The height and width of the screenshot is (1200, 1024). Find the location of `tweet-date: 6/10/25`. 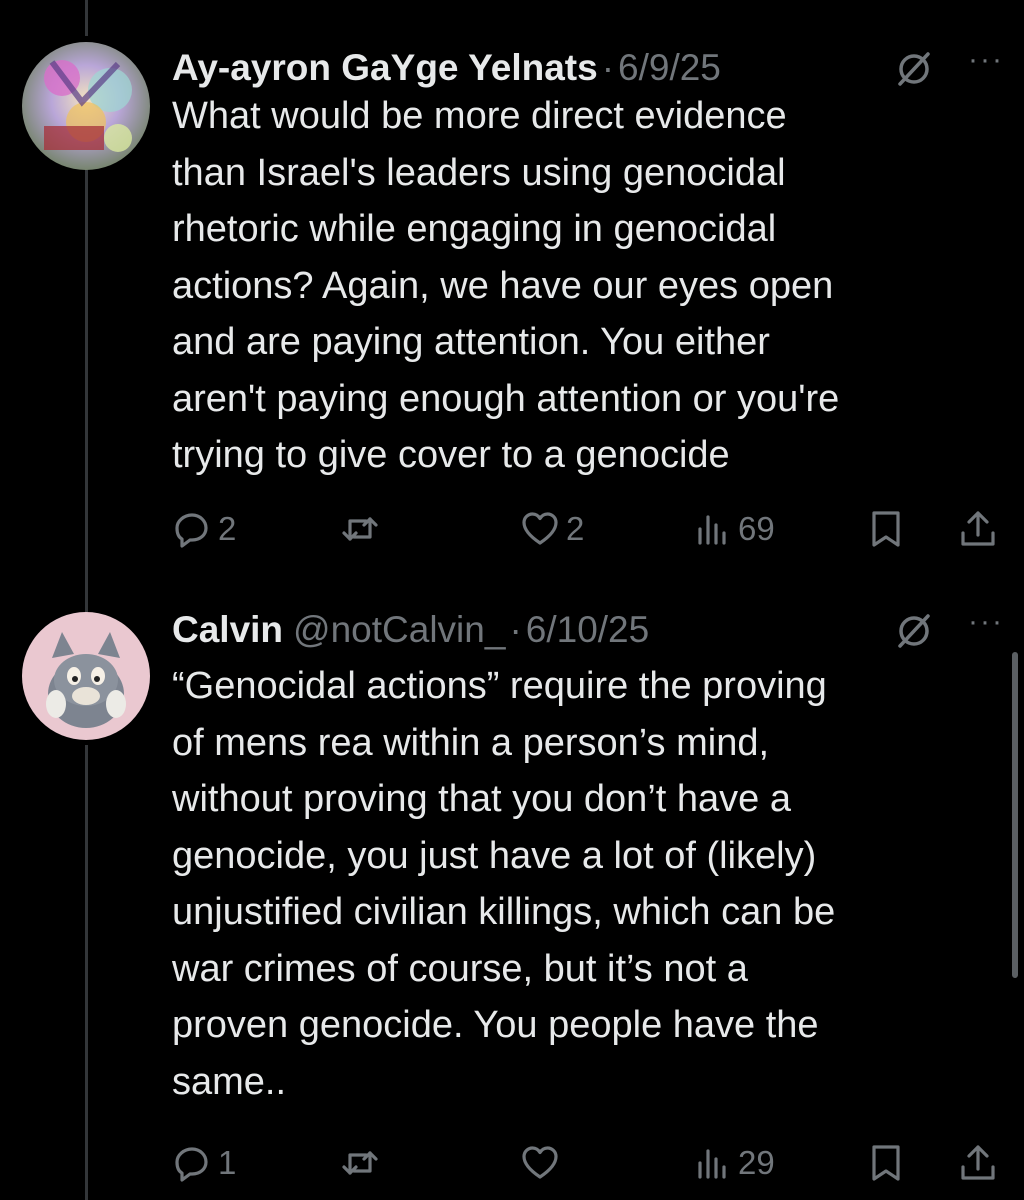

tweet-date: 6/10/25 is located at coordinates (587, 630).